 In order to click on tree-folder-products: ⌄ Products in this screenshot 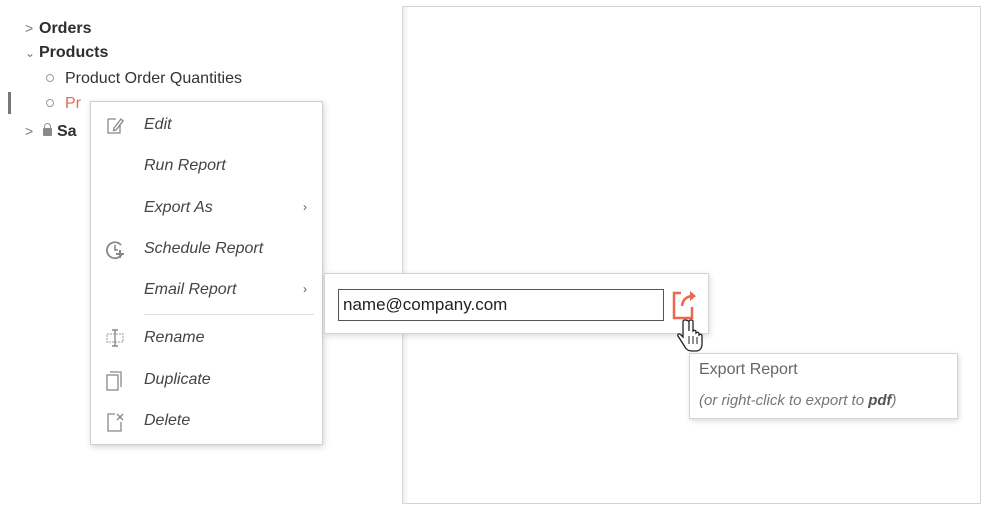, I will do `click(66, 53)`.